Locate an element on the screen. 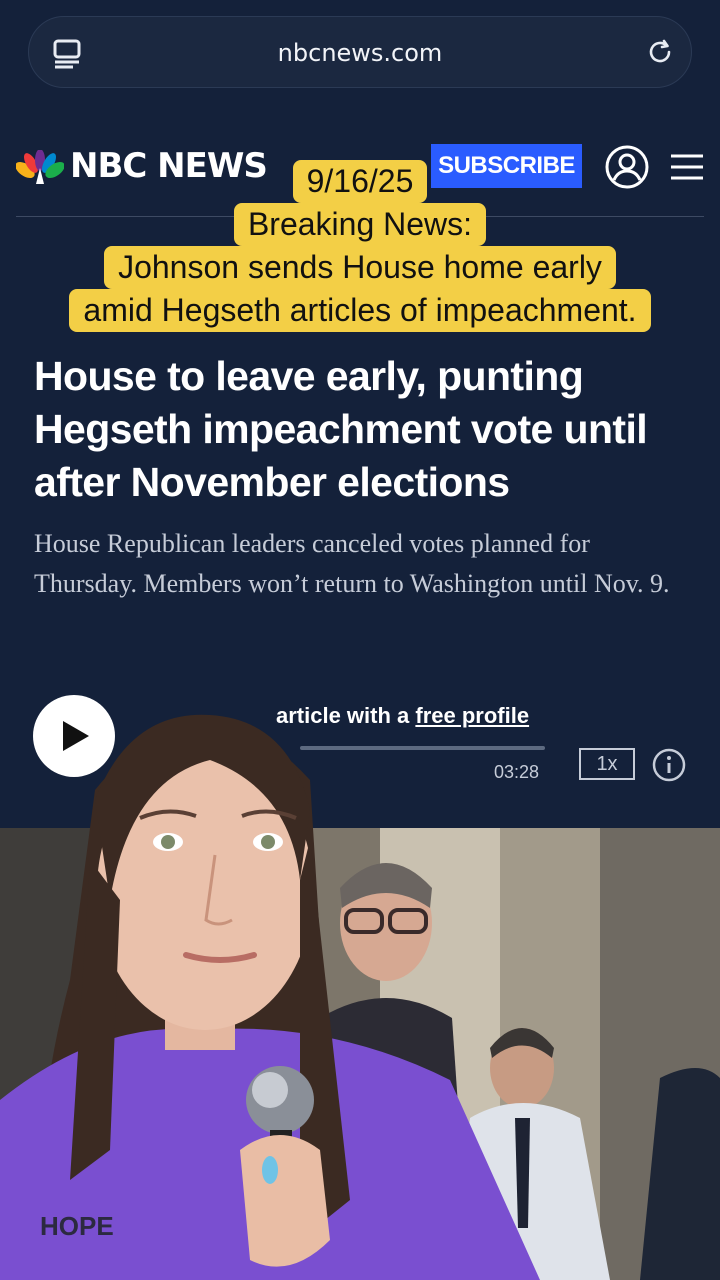 This screenshot has width=720, height=1280. url-text: nbcnews.com is located at coordinates (360, 53).